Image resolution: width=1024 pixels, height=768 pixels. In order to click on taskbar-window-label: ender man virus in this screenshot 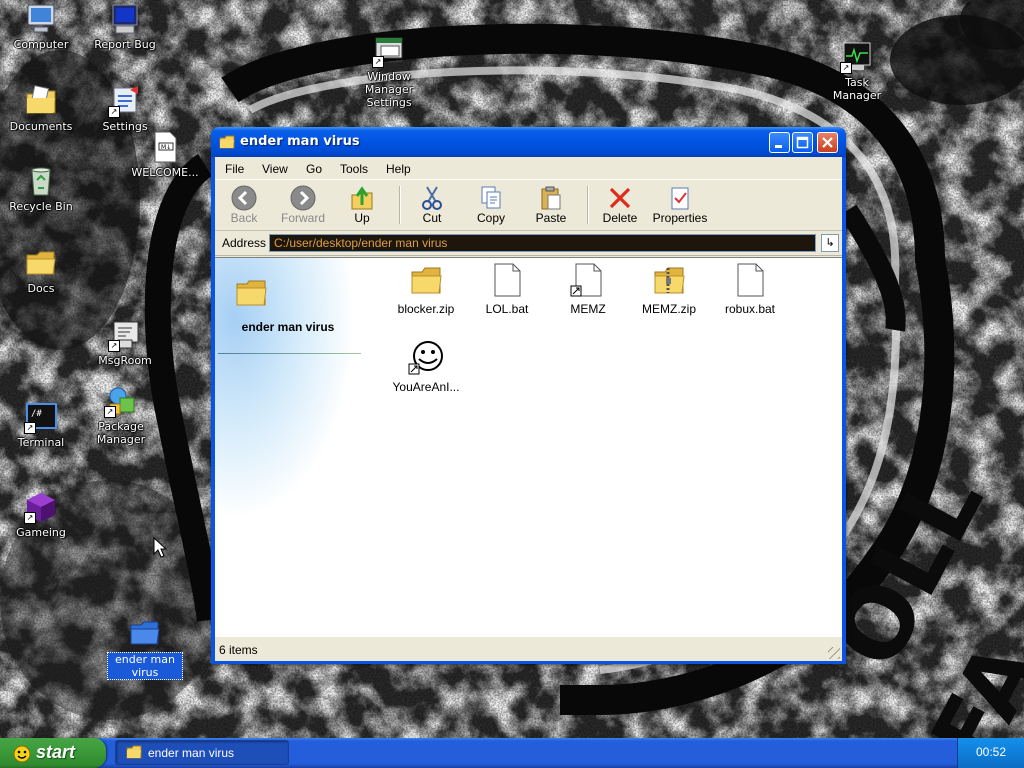, I will do `click(191, 753)`.